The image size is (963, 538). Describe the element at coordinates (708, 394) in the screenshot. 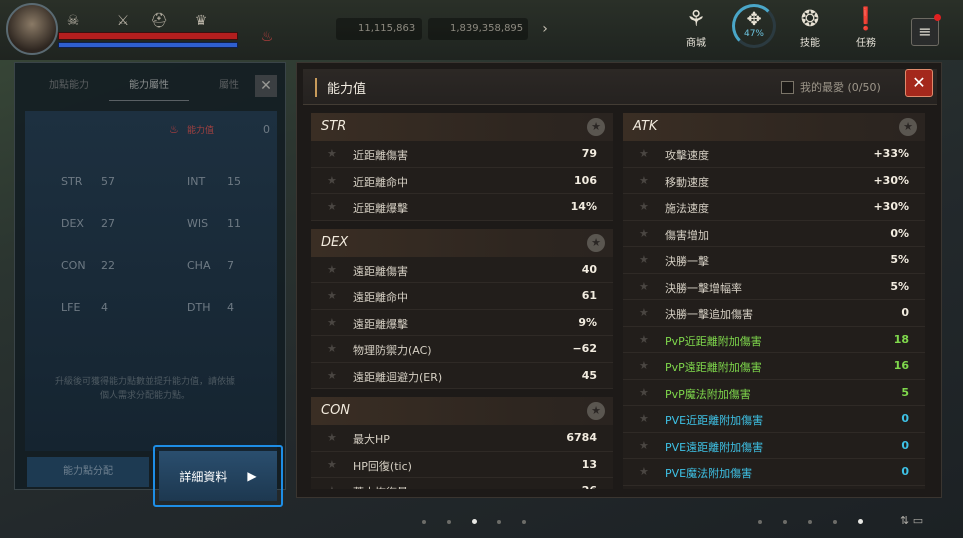

I see `stat-name: PvP魔法附加傷害` at that location.